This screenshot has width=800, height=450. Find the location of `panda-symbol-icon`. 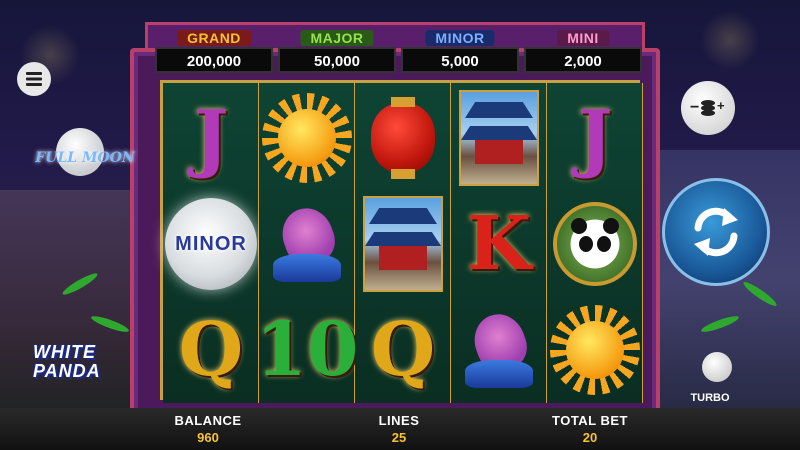

panda-symbol-icon is located at coordinates (595, 244).